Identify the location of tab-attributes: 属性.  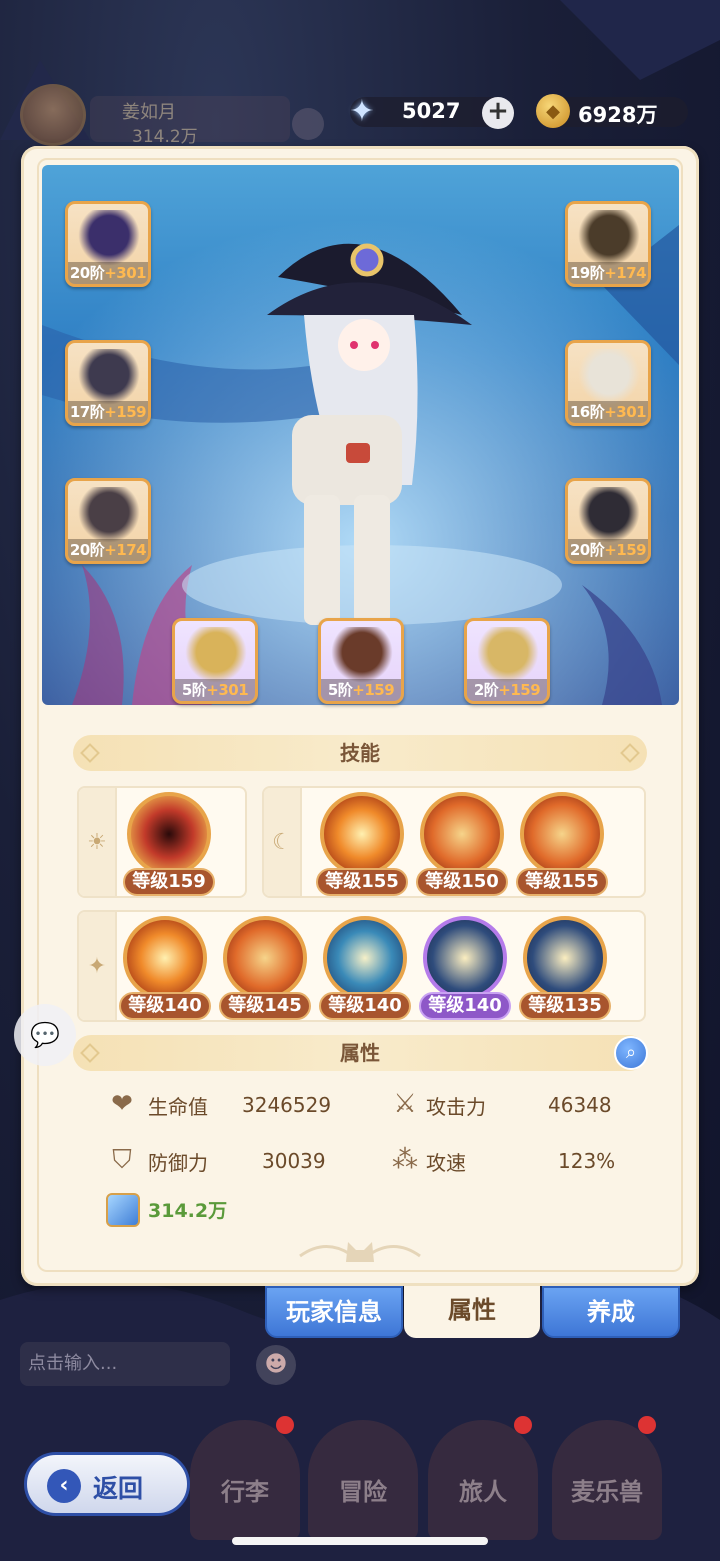
(472, 1312).